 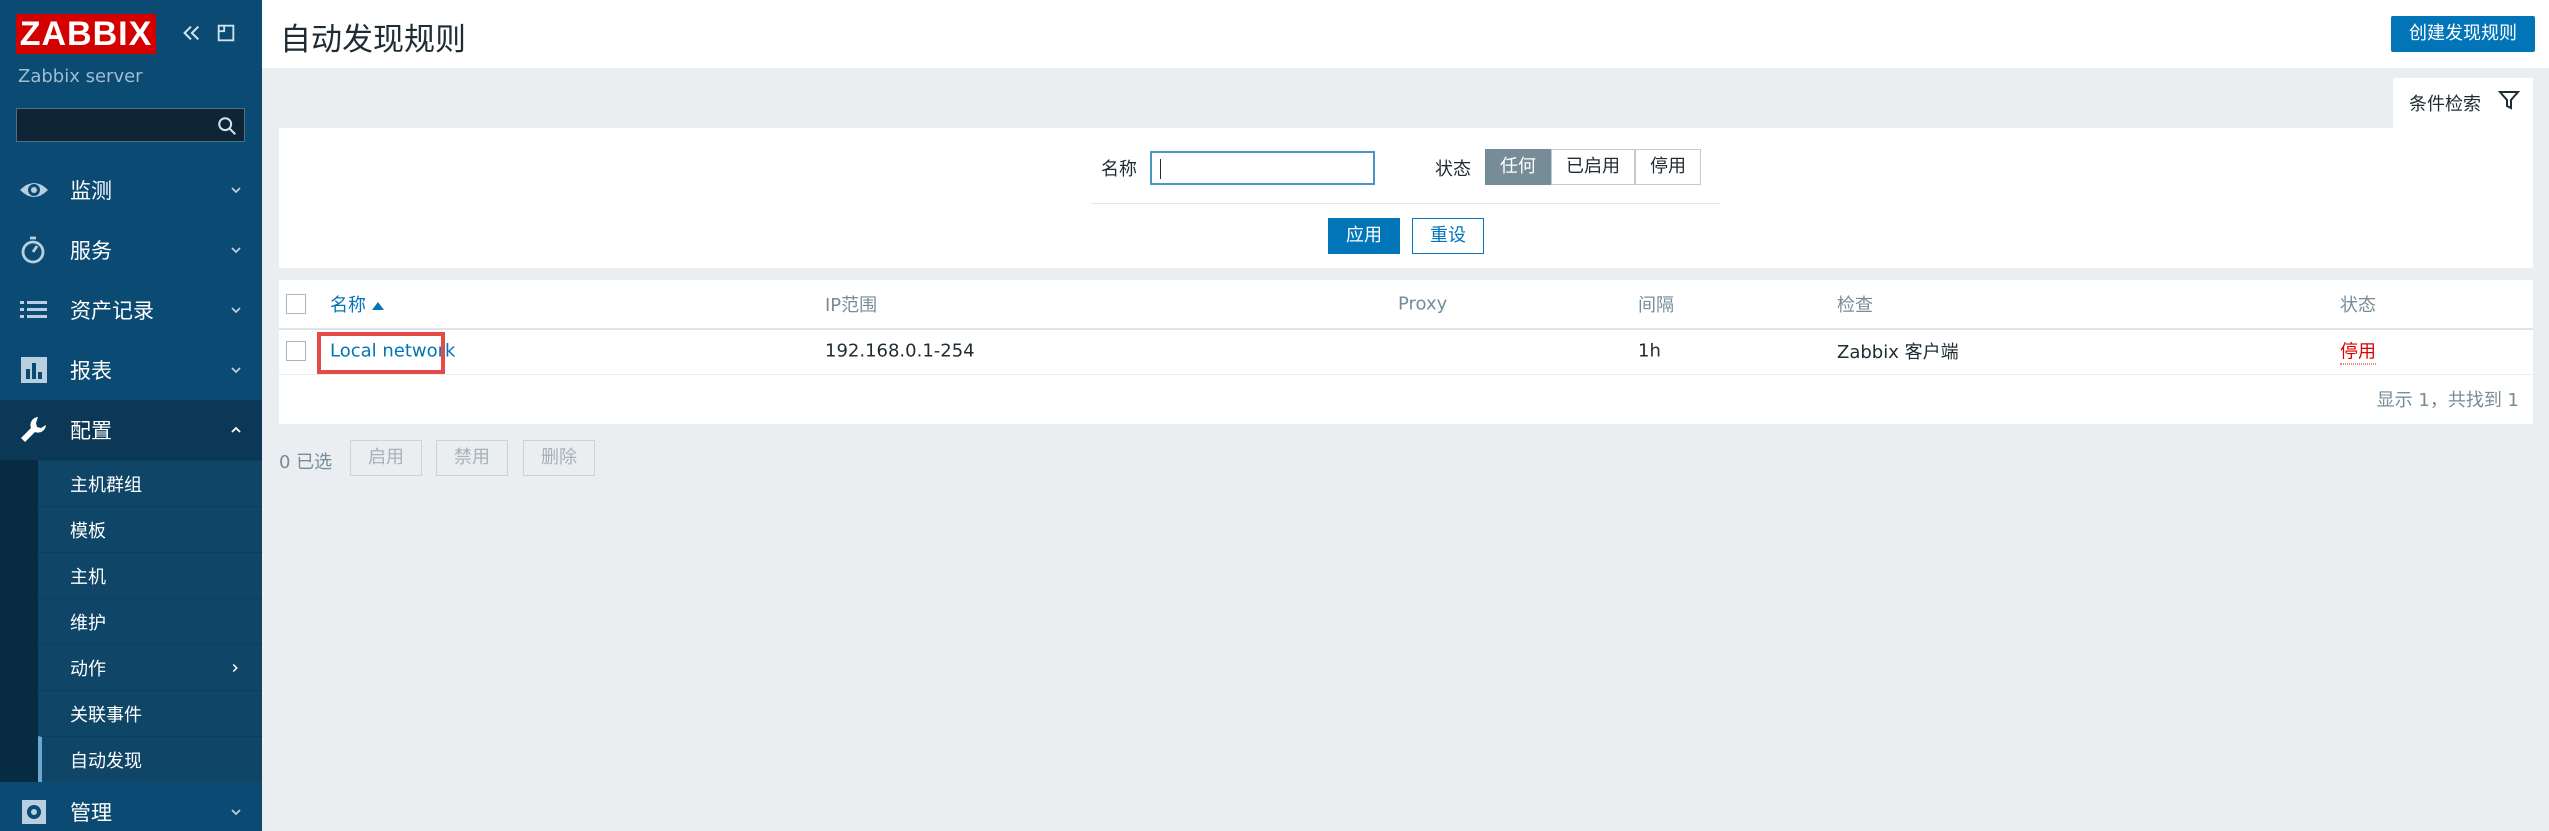 What do you see at coordinates (91, 813) in the screenshot?
I see `menu-label: 管理` at bounding box center [91, 813].